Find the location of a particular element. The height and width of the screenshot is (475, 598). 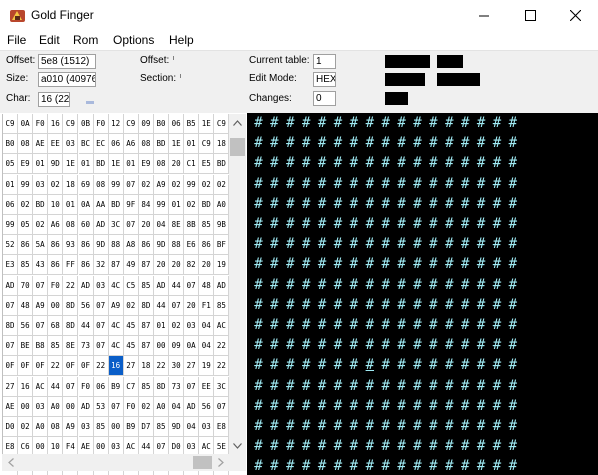

hex-cell: AD is located at coordinates (10, 285).